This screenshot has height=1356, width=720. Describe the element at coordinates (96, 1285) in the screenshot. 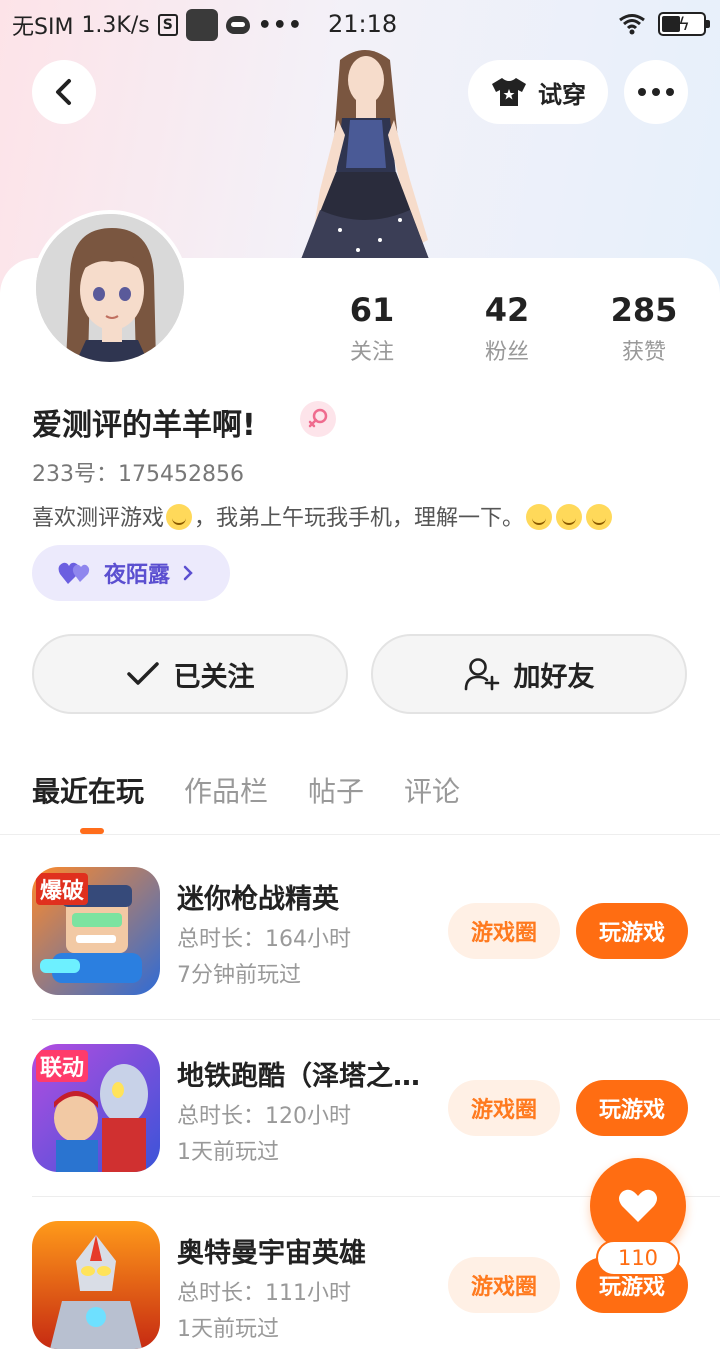

I see `game-icon-ultraman-heroes` at that location.